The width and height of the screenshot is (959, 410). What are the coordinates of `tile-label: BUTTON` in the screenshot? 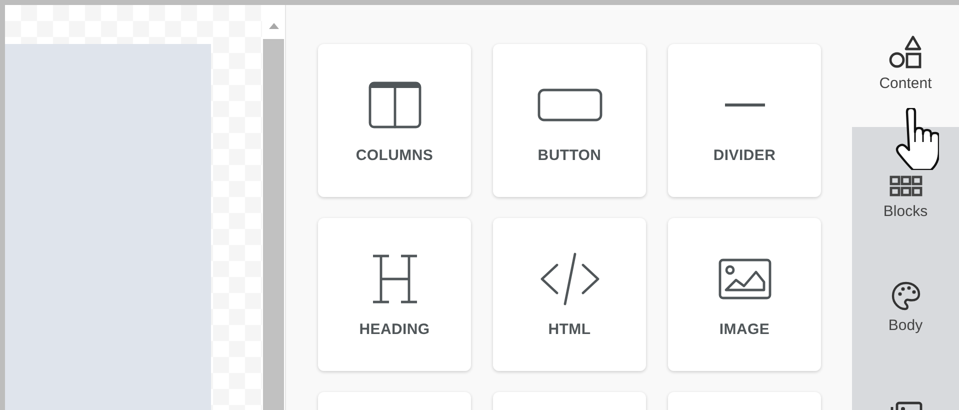 It's located at (570, 156).